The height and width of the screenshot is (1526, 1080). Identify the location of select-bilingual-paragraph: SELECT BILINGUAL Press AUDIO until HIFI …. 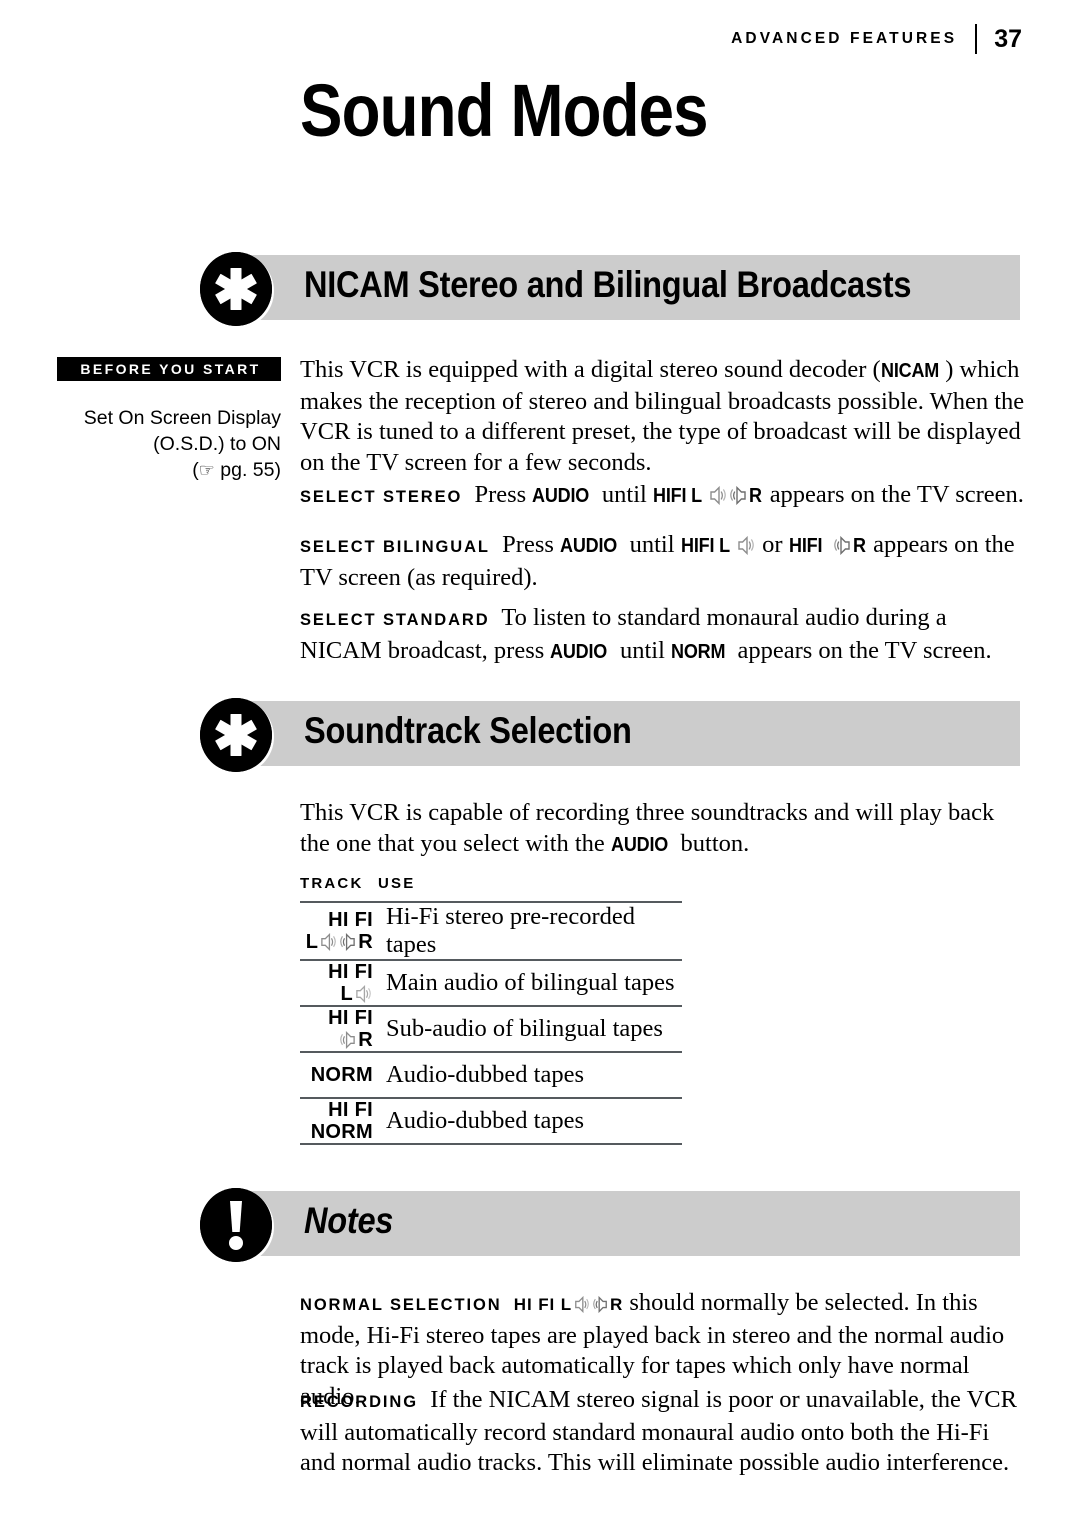
(665, 561).